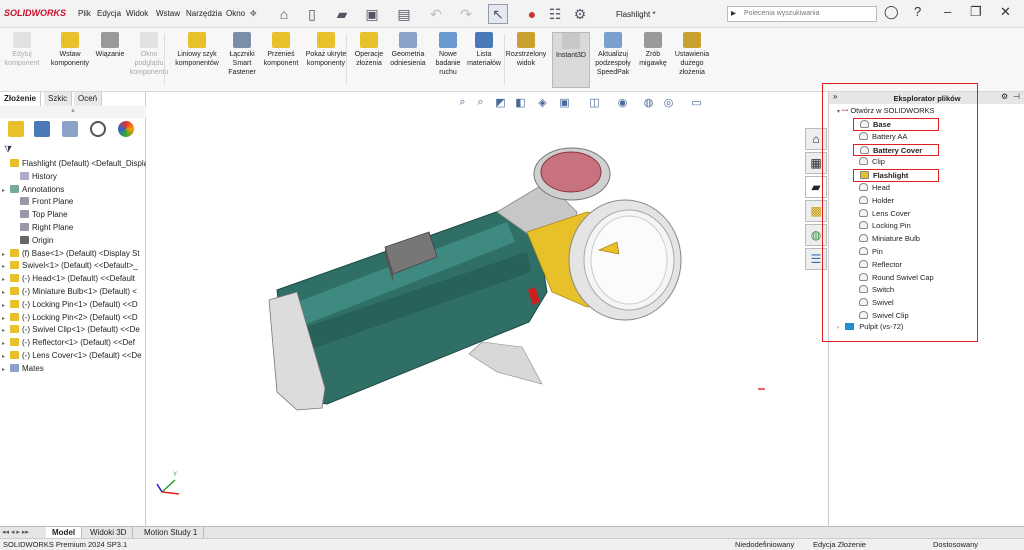 The image size is (1024, 550). Describe the element at coordinates (955, 544) in the screenshot. I see `status-units: Dostosowany` at that location.